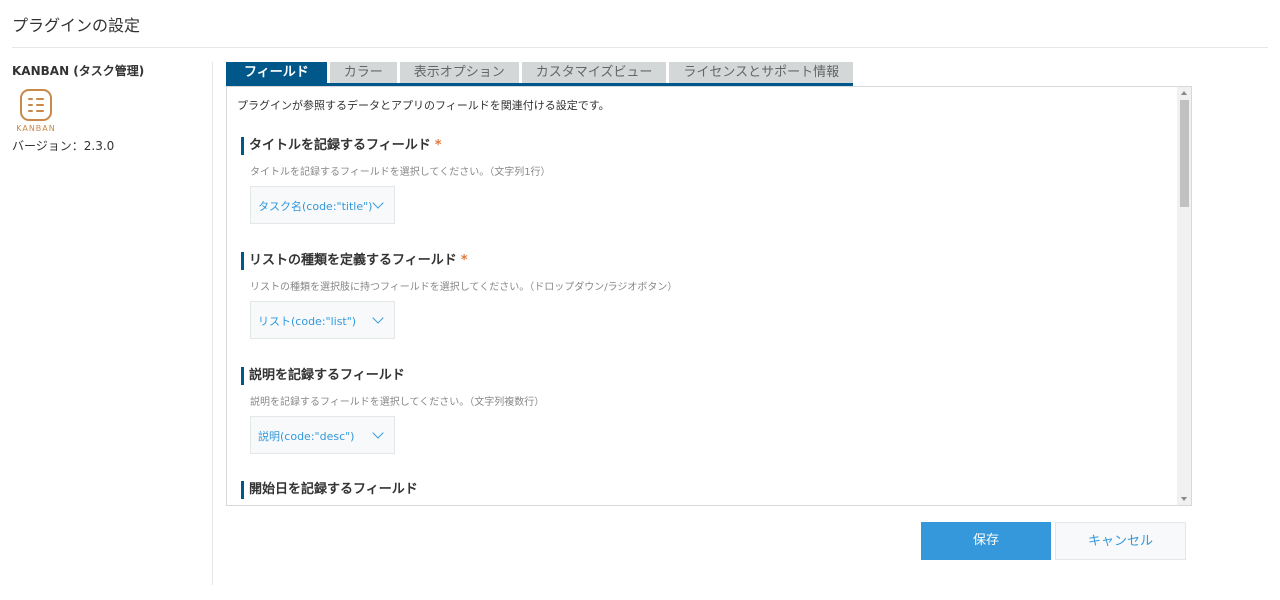 The height and width of the screenshot is (600, 1280). I want to click on section-description: 説明を記録するフィールドを選択してください。（文字列複数行）, so click(397, 402).